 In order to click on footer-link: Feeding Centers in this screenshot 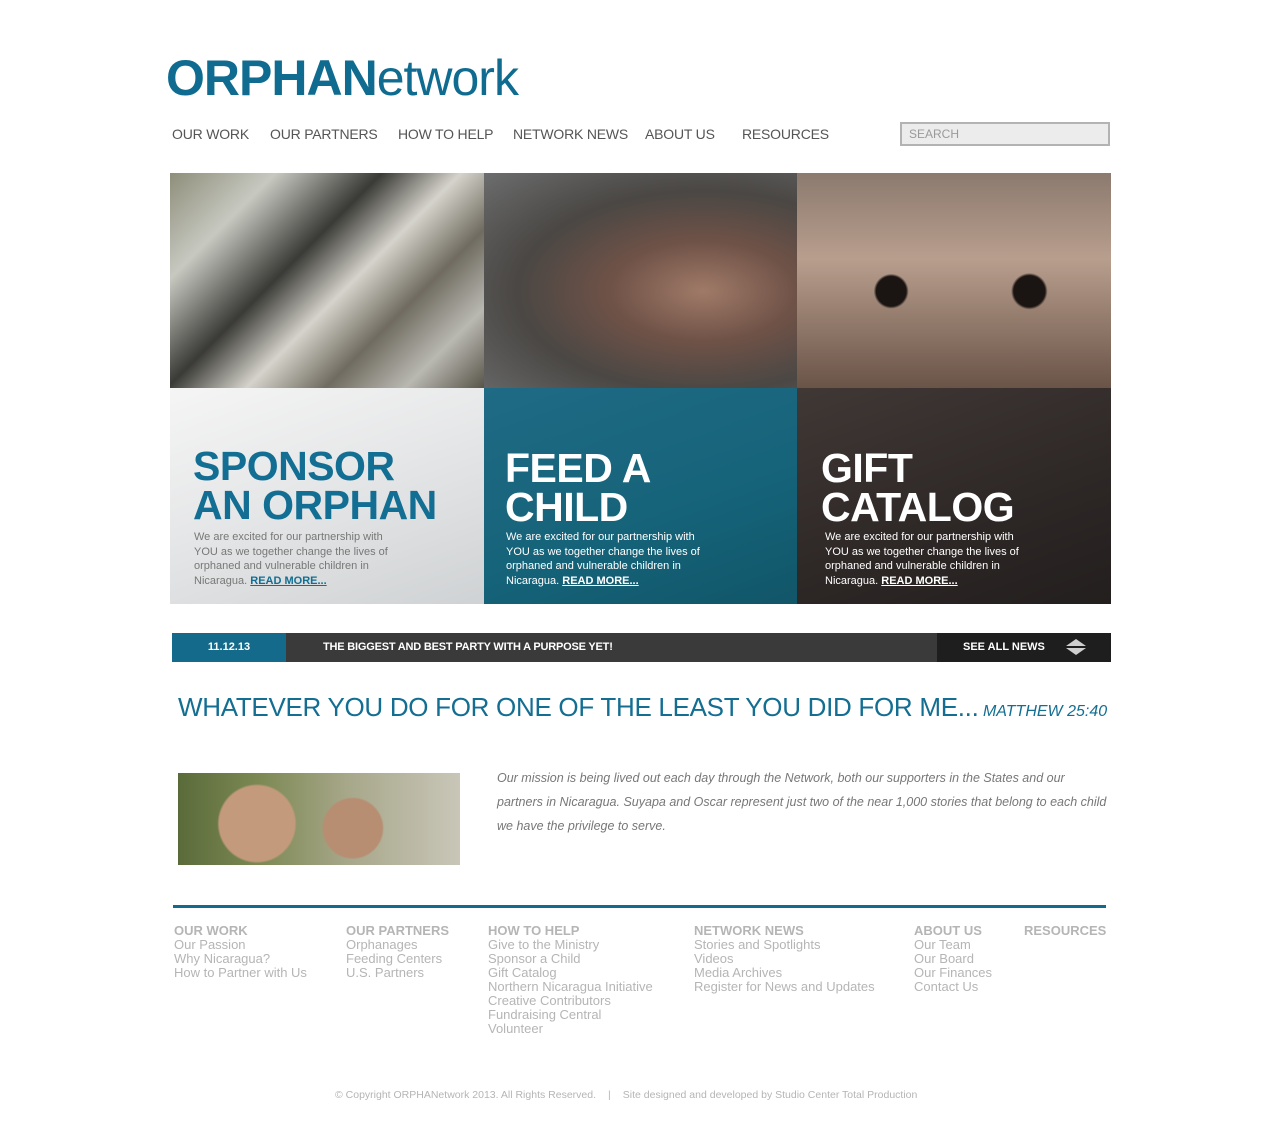, I will do `click(397, 959)`.